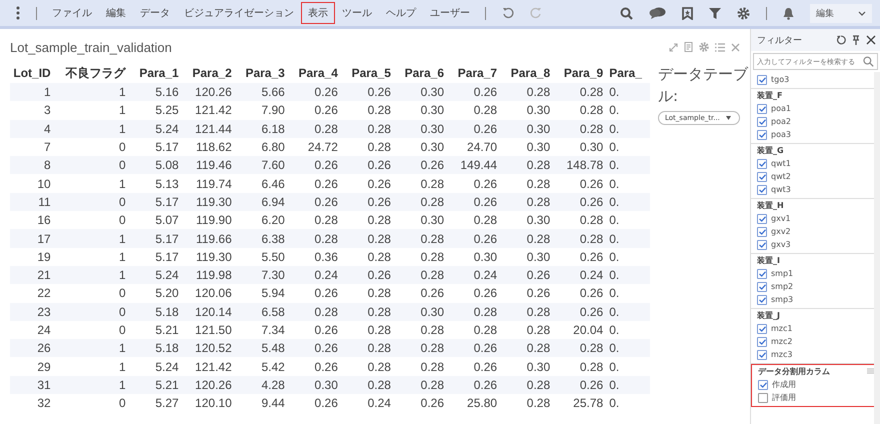  Describe the element at coordinates (628, 73) in the screenshot. I see `column-header: Para_` at that location.